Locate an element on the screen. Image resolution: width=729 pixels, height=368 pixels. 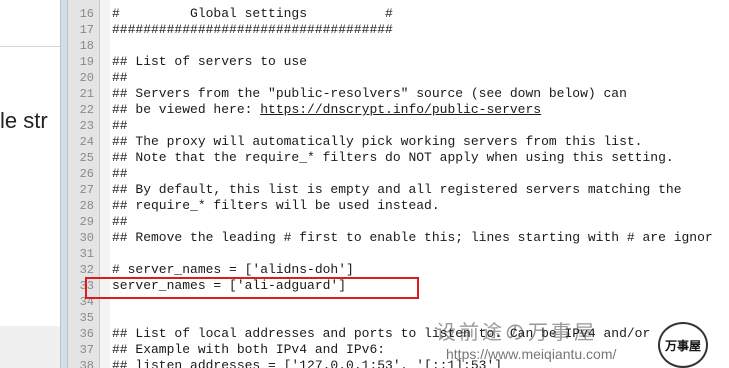
code-line: 29 ## is located at coordinates (398, 222).